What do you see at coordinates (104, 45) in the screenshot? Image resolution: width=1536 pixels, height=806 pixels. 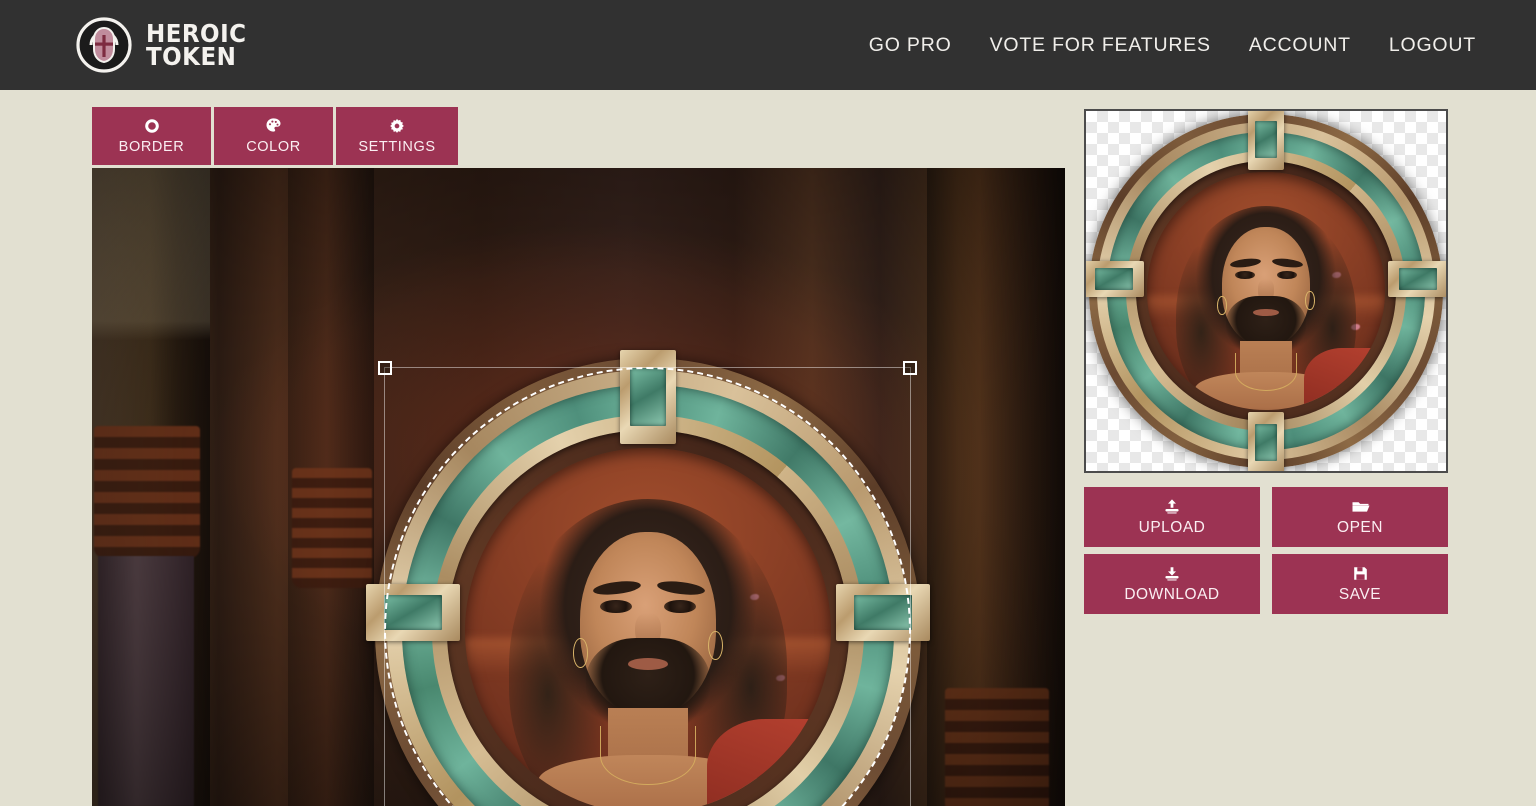 I see `knight-helmet-icon` at bounding box center [104, 45].